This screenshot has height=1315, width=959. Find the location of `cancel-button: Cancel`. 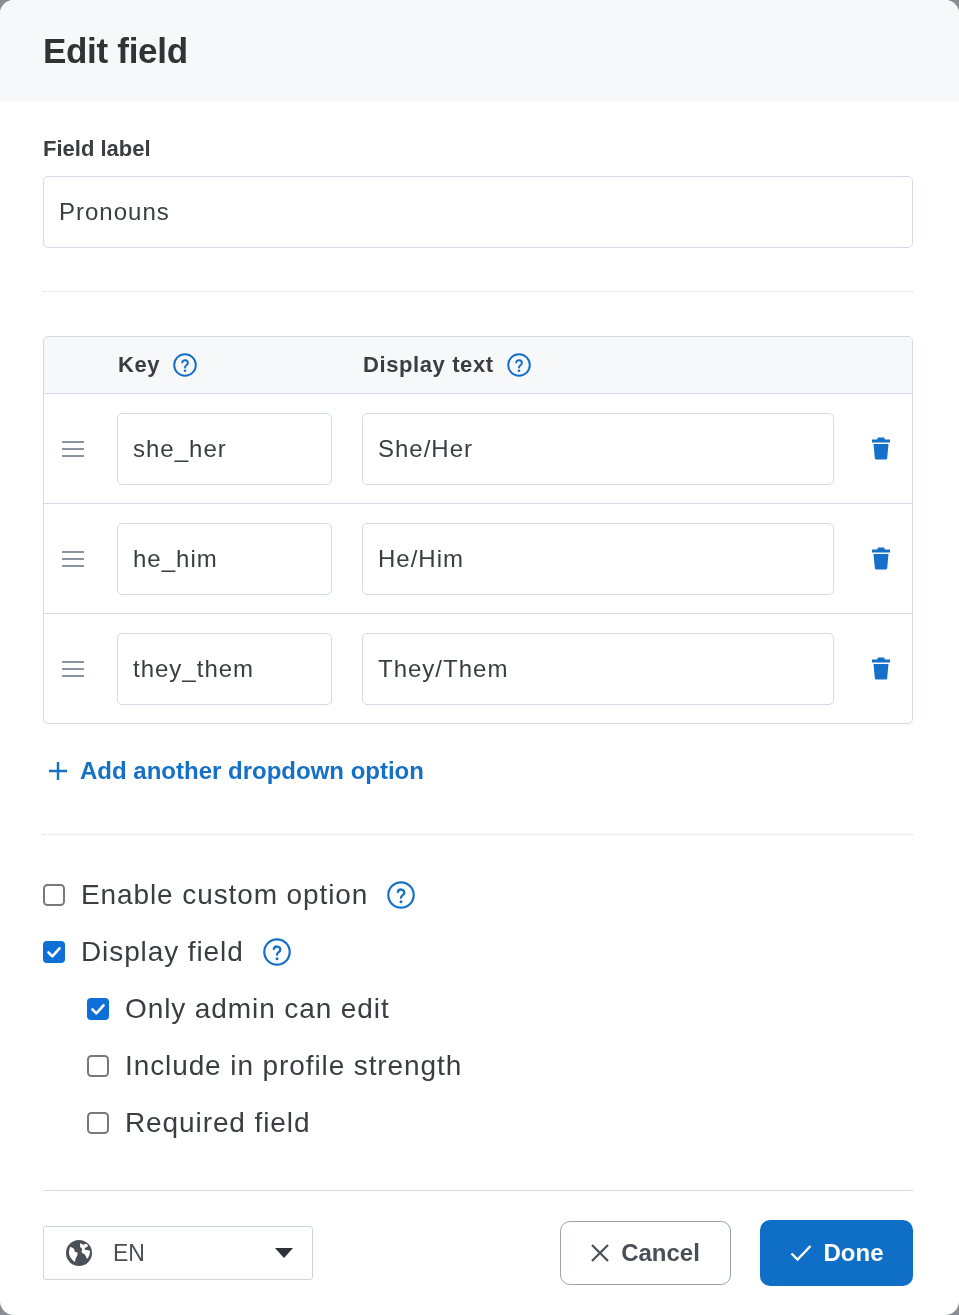

cancel-button: Cancel is located at coordinates (645, 1253).